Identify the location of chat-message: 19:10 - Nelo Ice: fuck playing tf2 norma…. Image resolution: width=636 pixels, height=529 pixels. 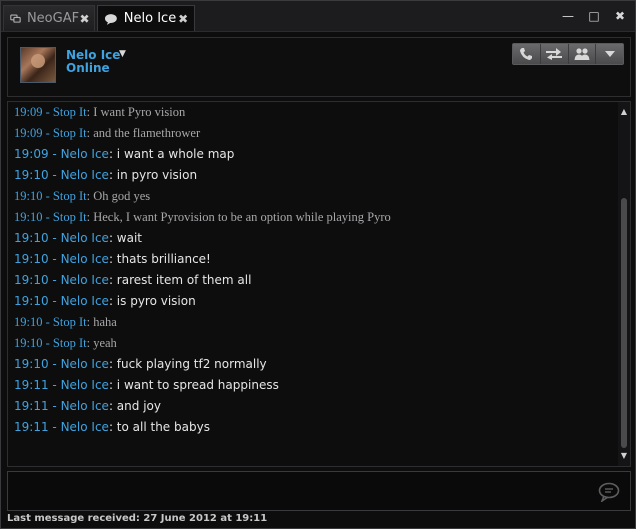
(140, 364).